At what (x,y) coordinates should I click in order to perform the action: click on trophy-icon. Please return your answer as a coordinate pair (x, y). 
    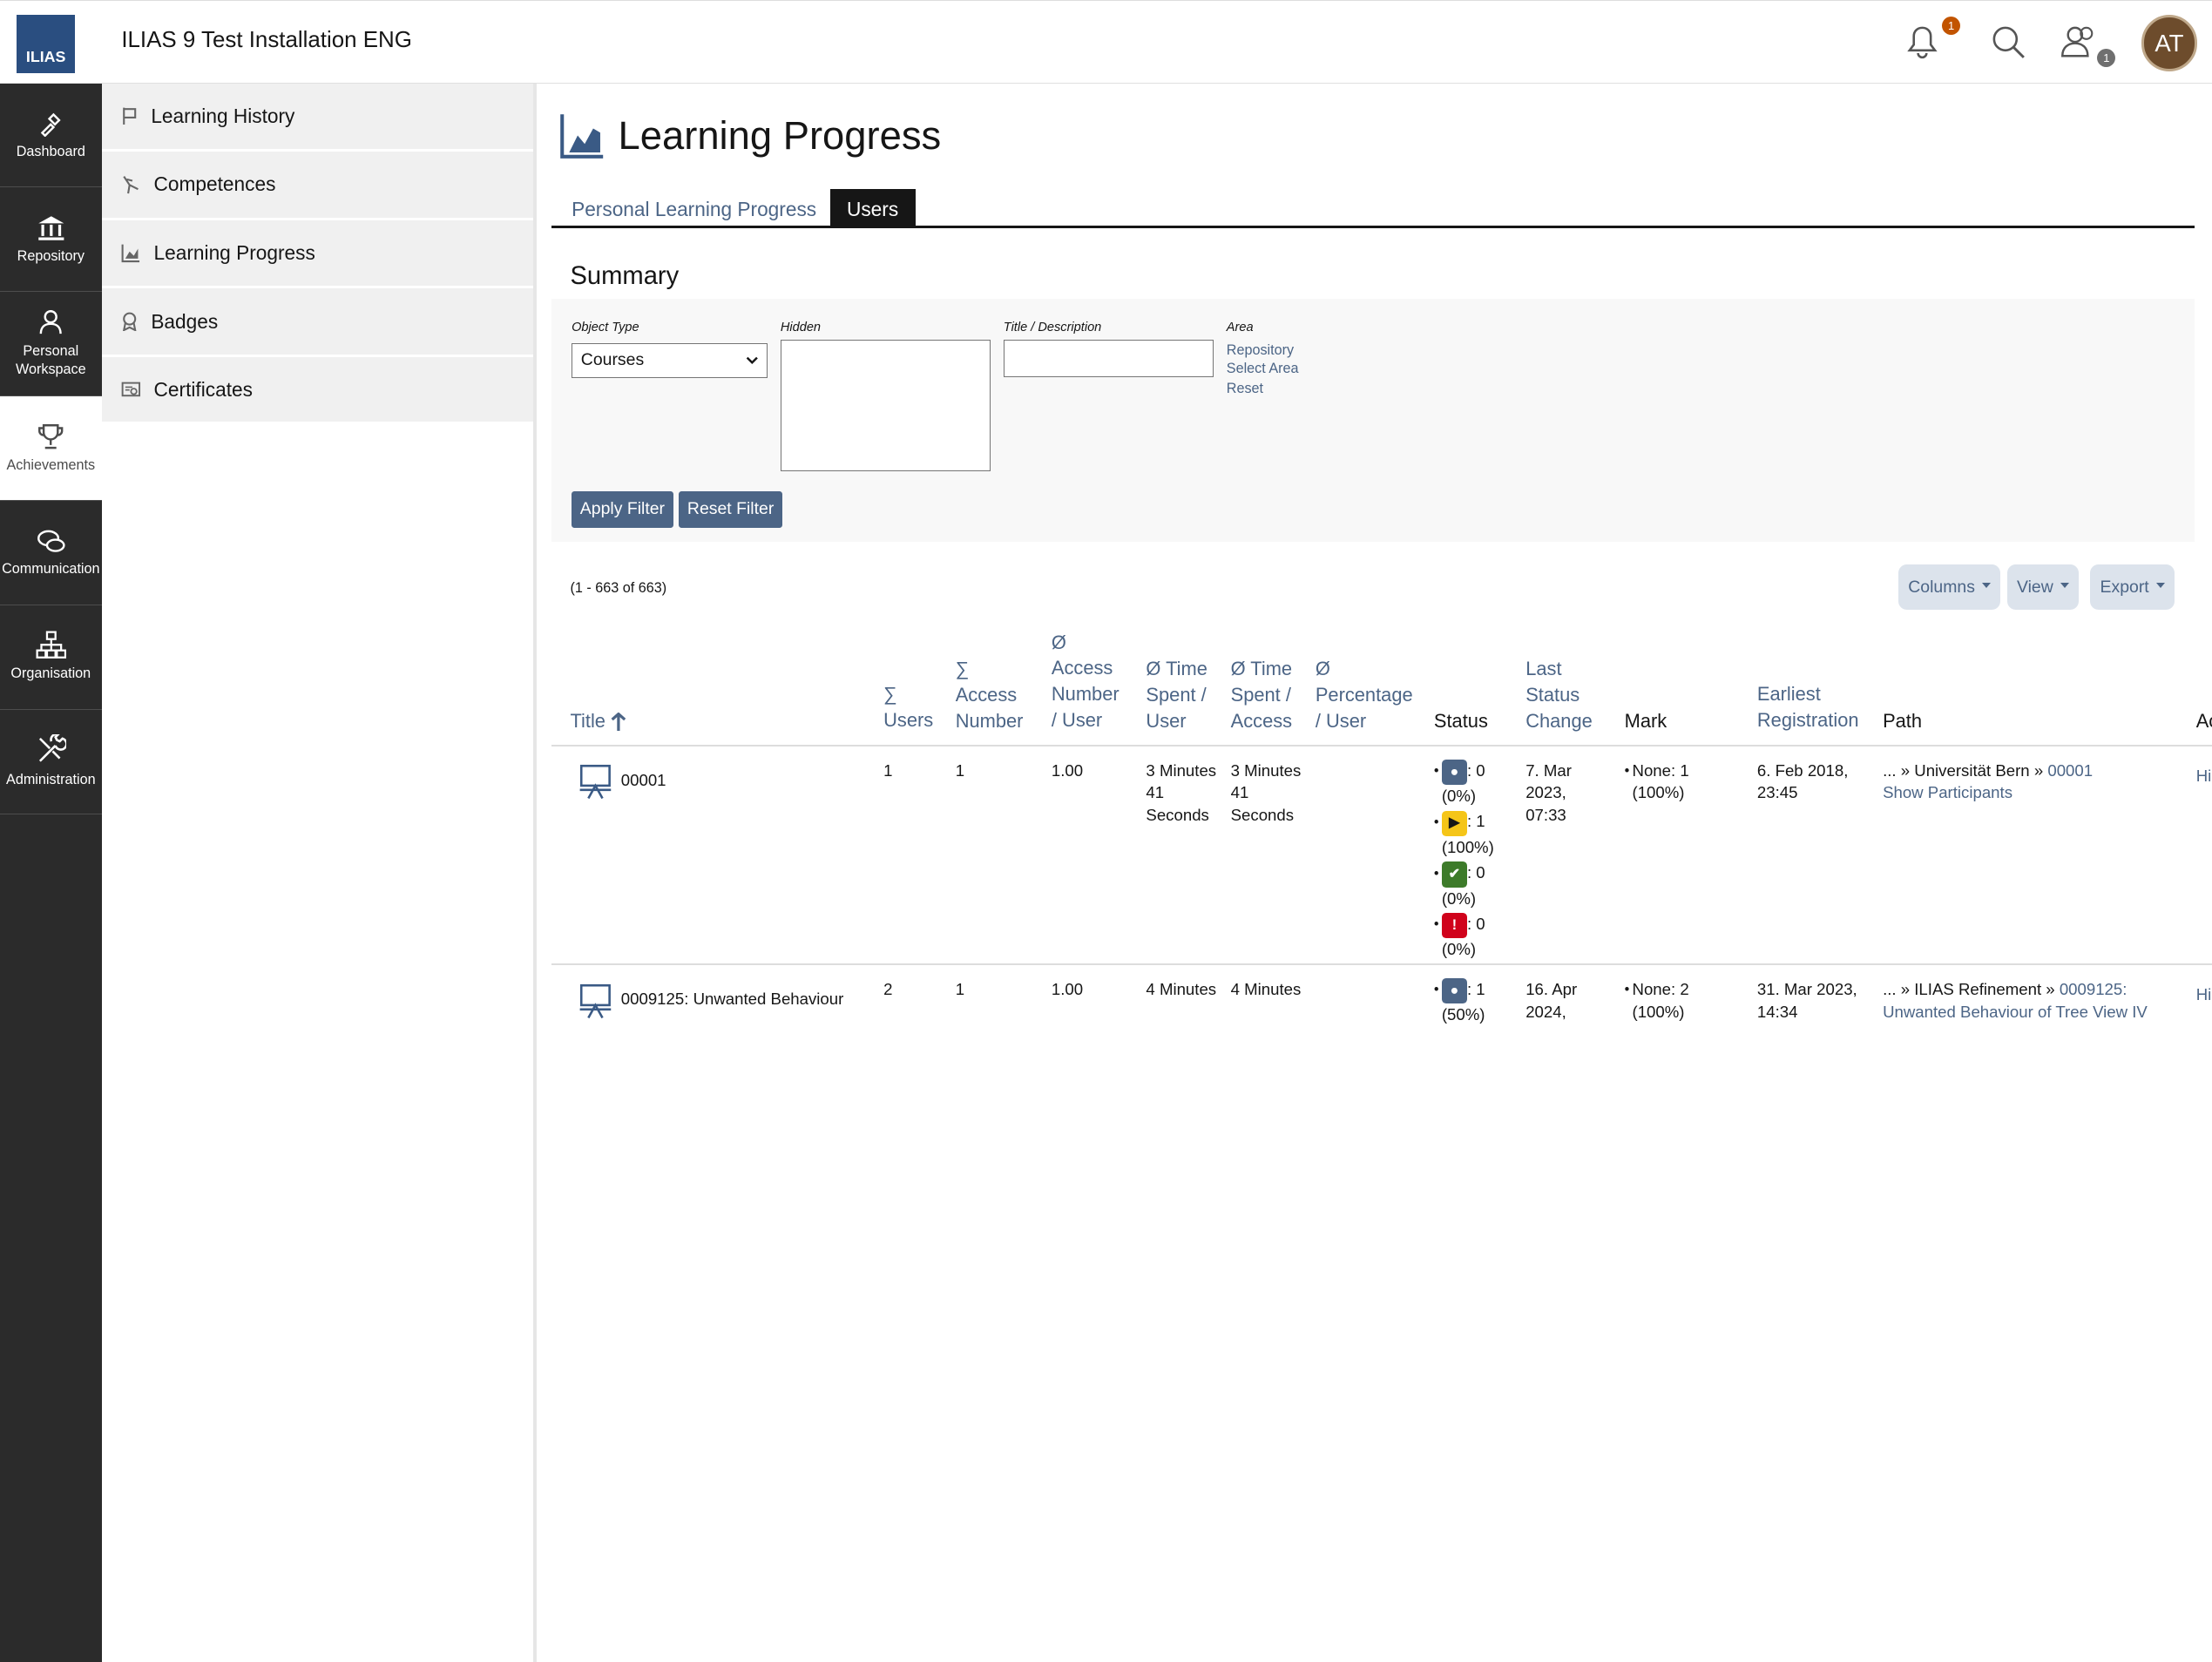
    Looking at the image, I should click on (51, 436).